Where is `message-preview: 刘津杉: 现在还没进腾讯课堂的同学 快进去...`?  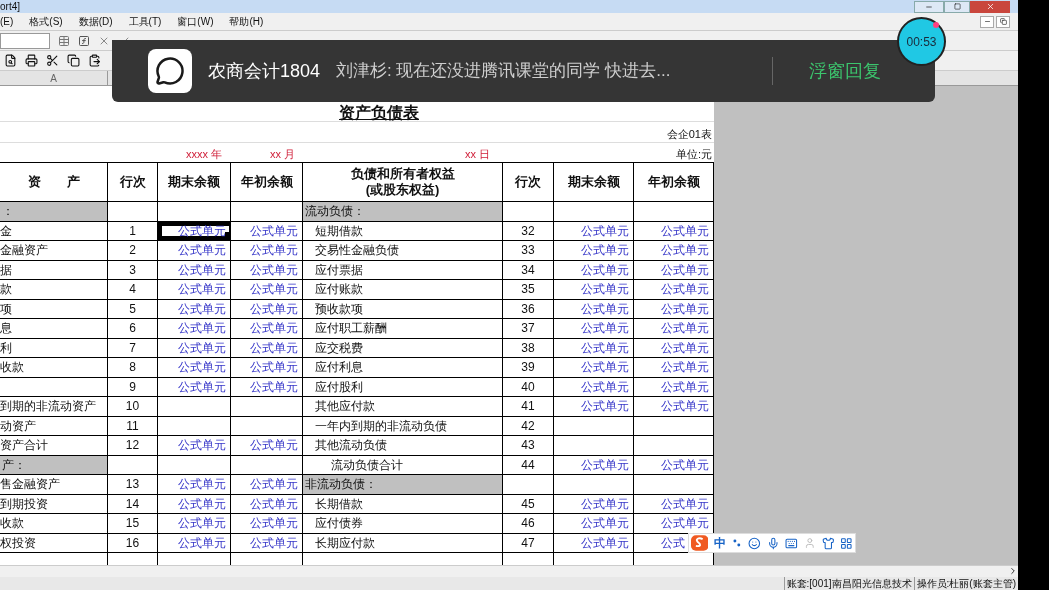
message-preview: 刘津杉: 现在还没进腾讯课堂的同学 快进去... is located at coordinates (504, 71).